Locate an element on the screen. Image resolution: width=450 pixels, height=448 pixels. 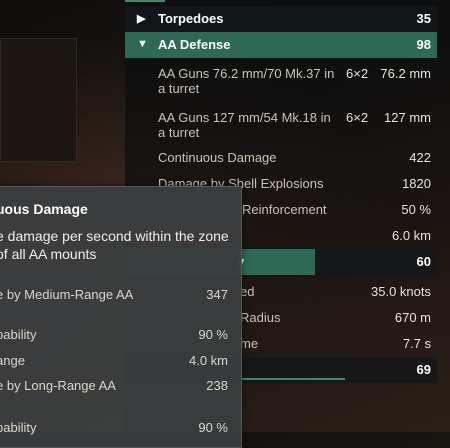
section-label: Torpedoes is located at coordinates (191, 18).